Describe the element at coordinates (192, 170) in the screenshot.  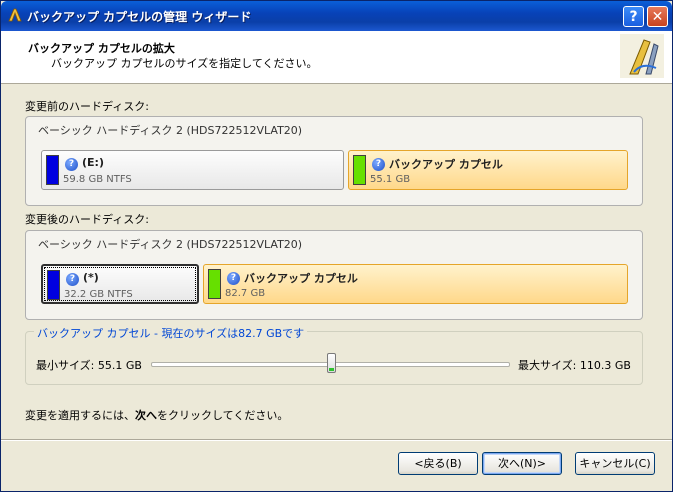
I see `before-partition-e: ? (E:) 59.8 GB NTFS` at that location.